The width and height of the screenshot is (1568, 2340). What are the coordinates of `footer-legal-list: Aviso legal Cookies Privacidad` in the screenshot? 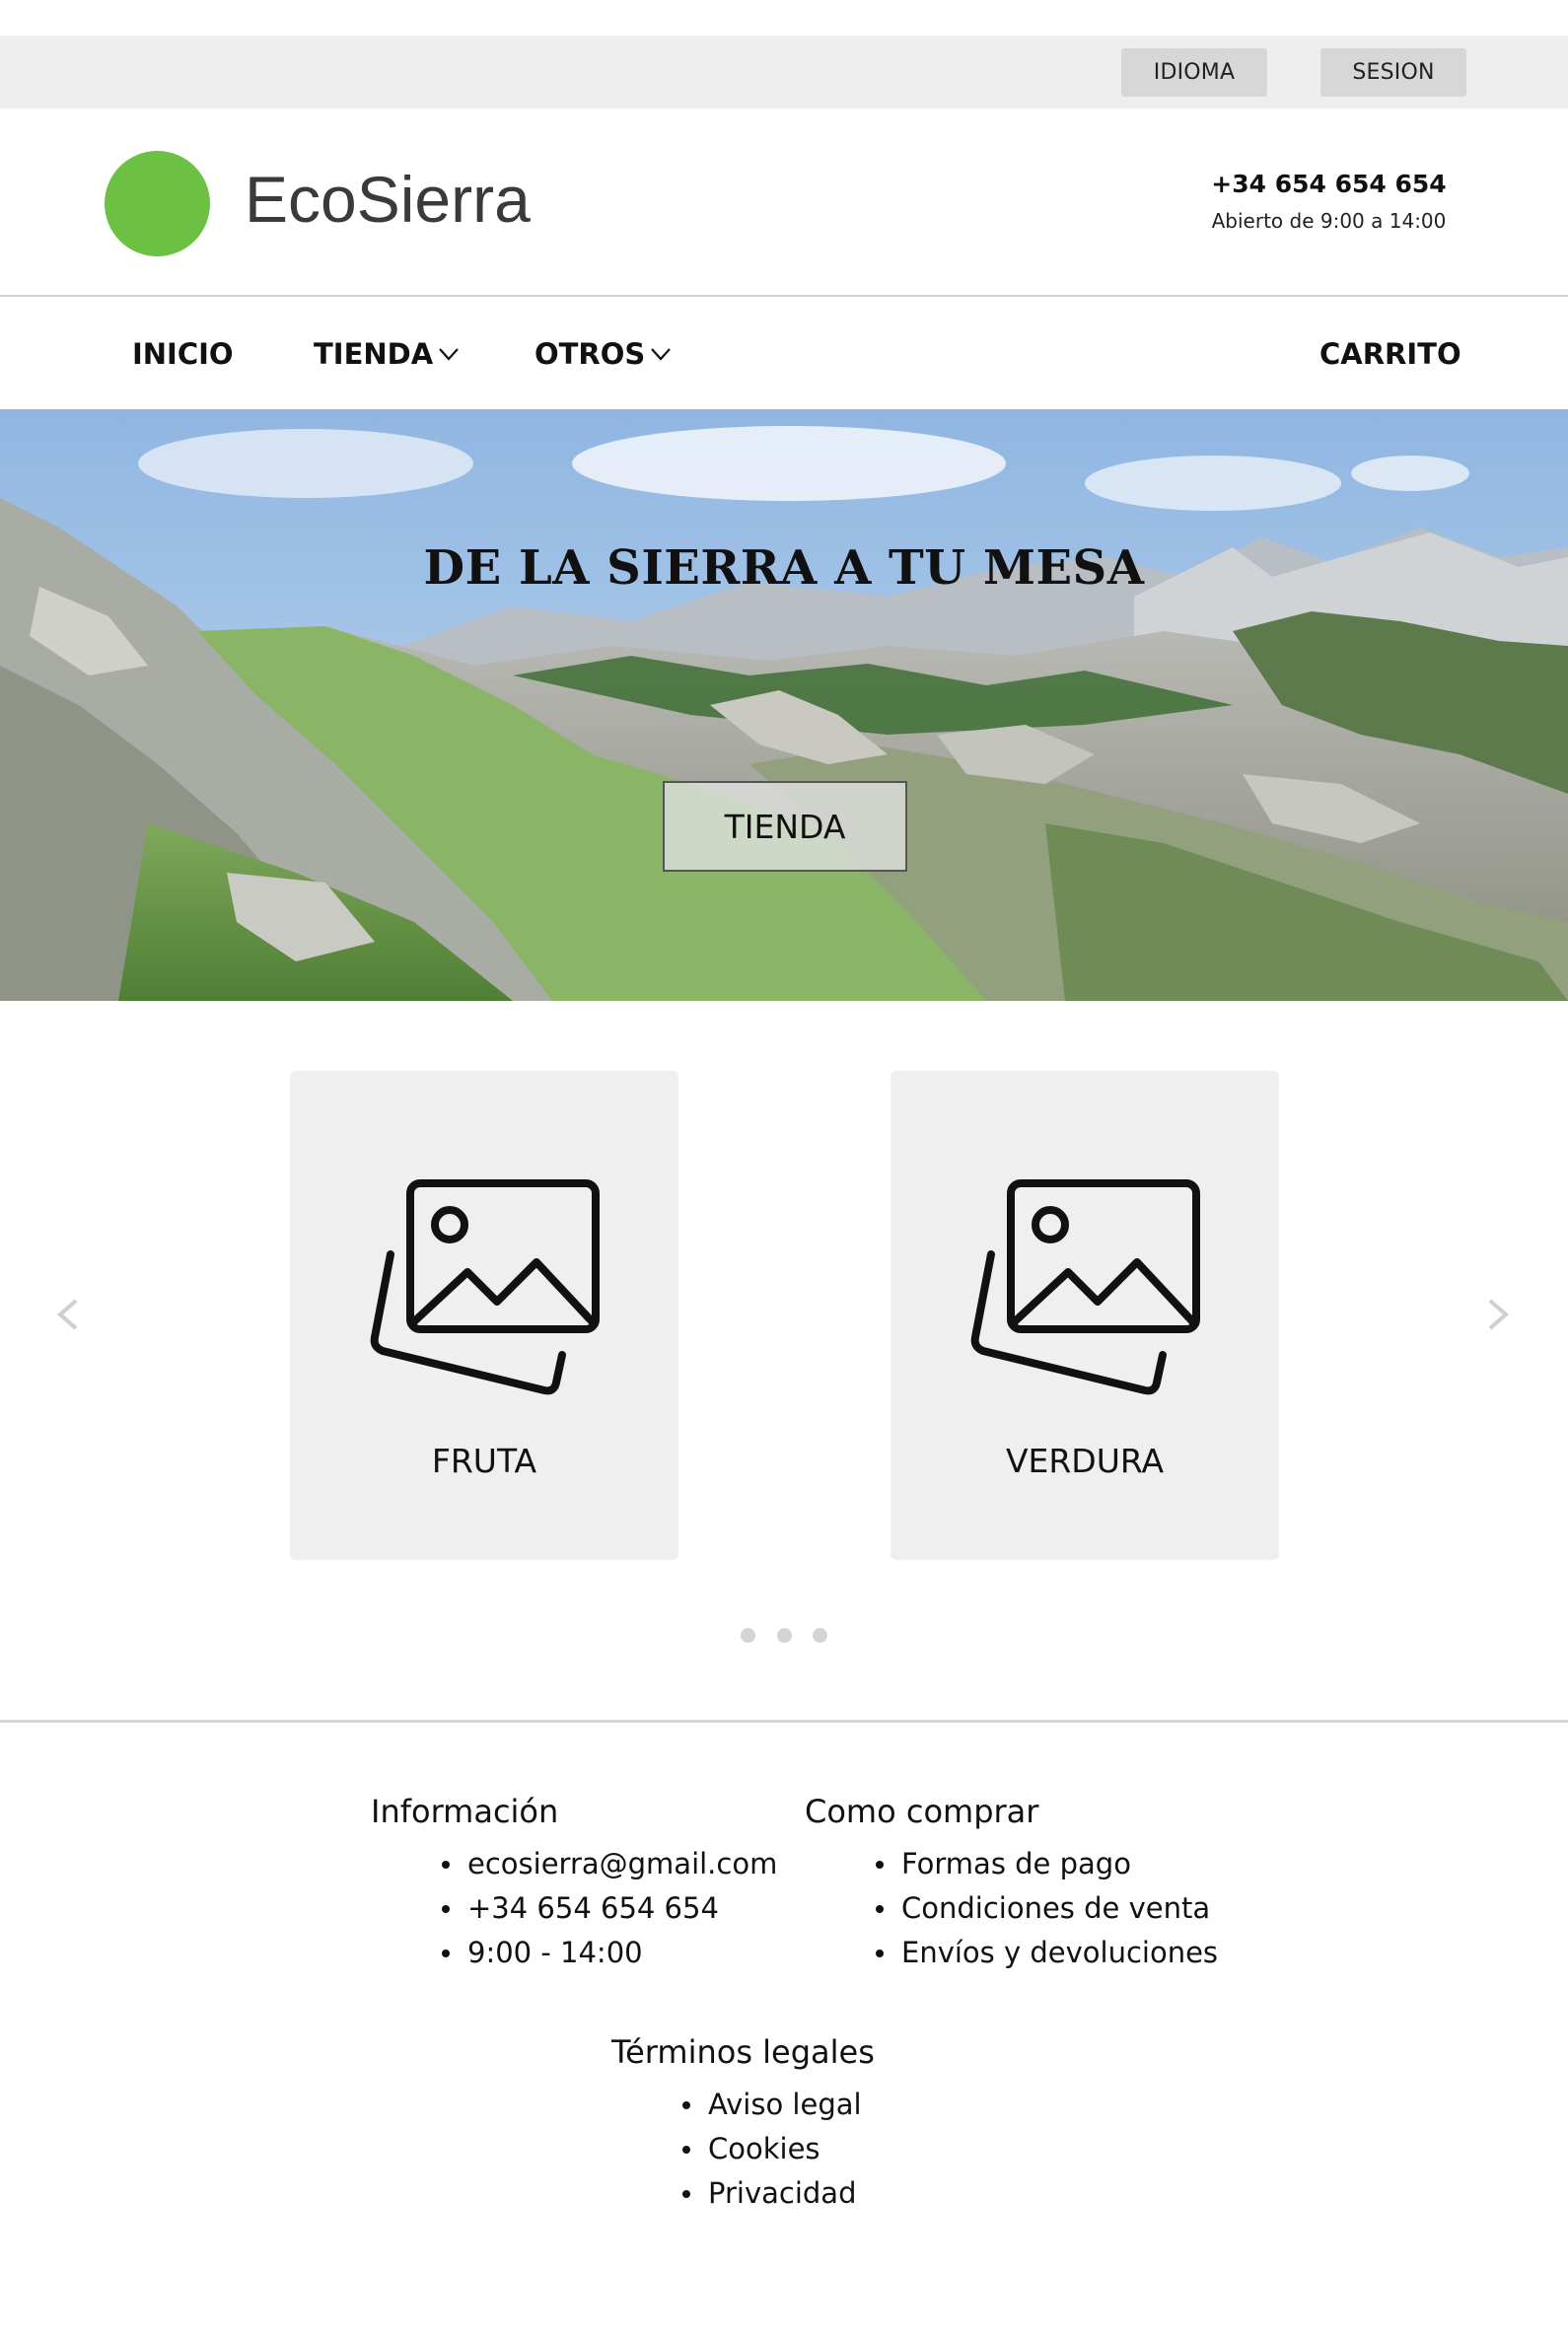 It's located at (778, 2149).